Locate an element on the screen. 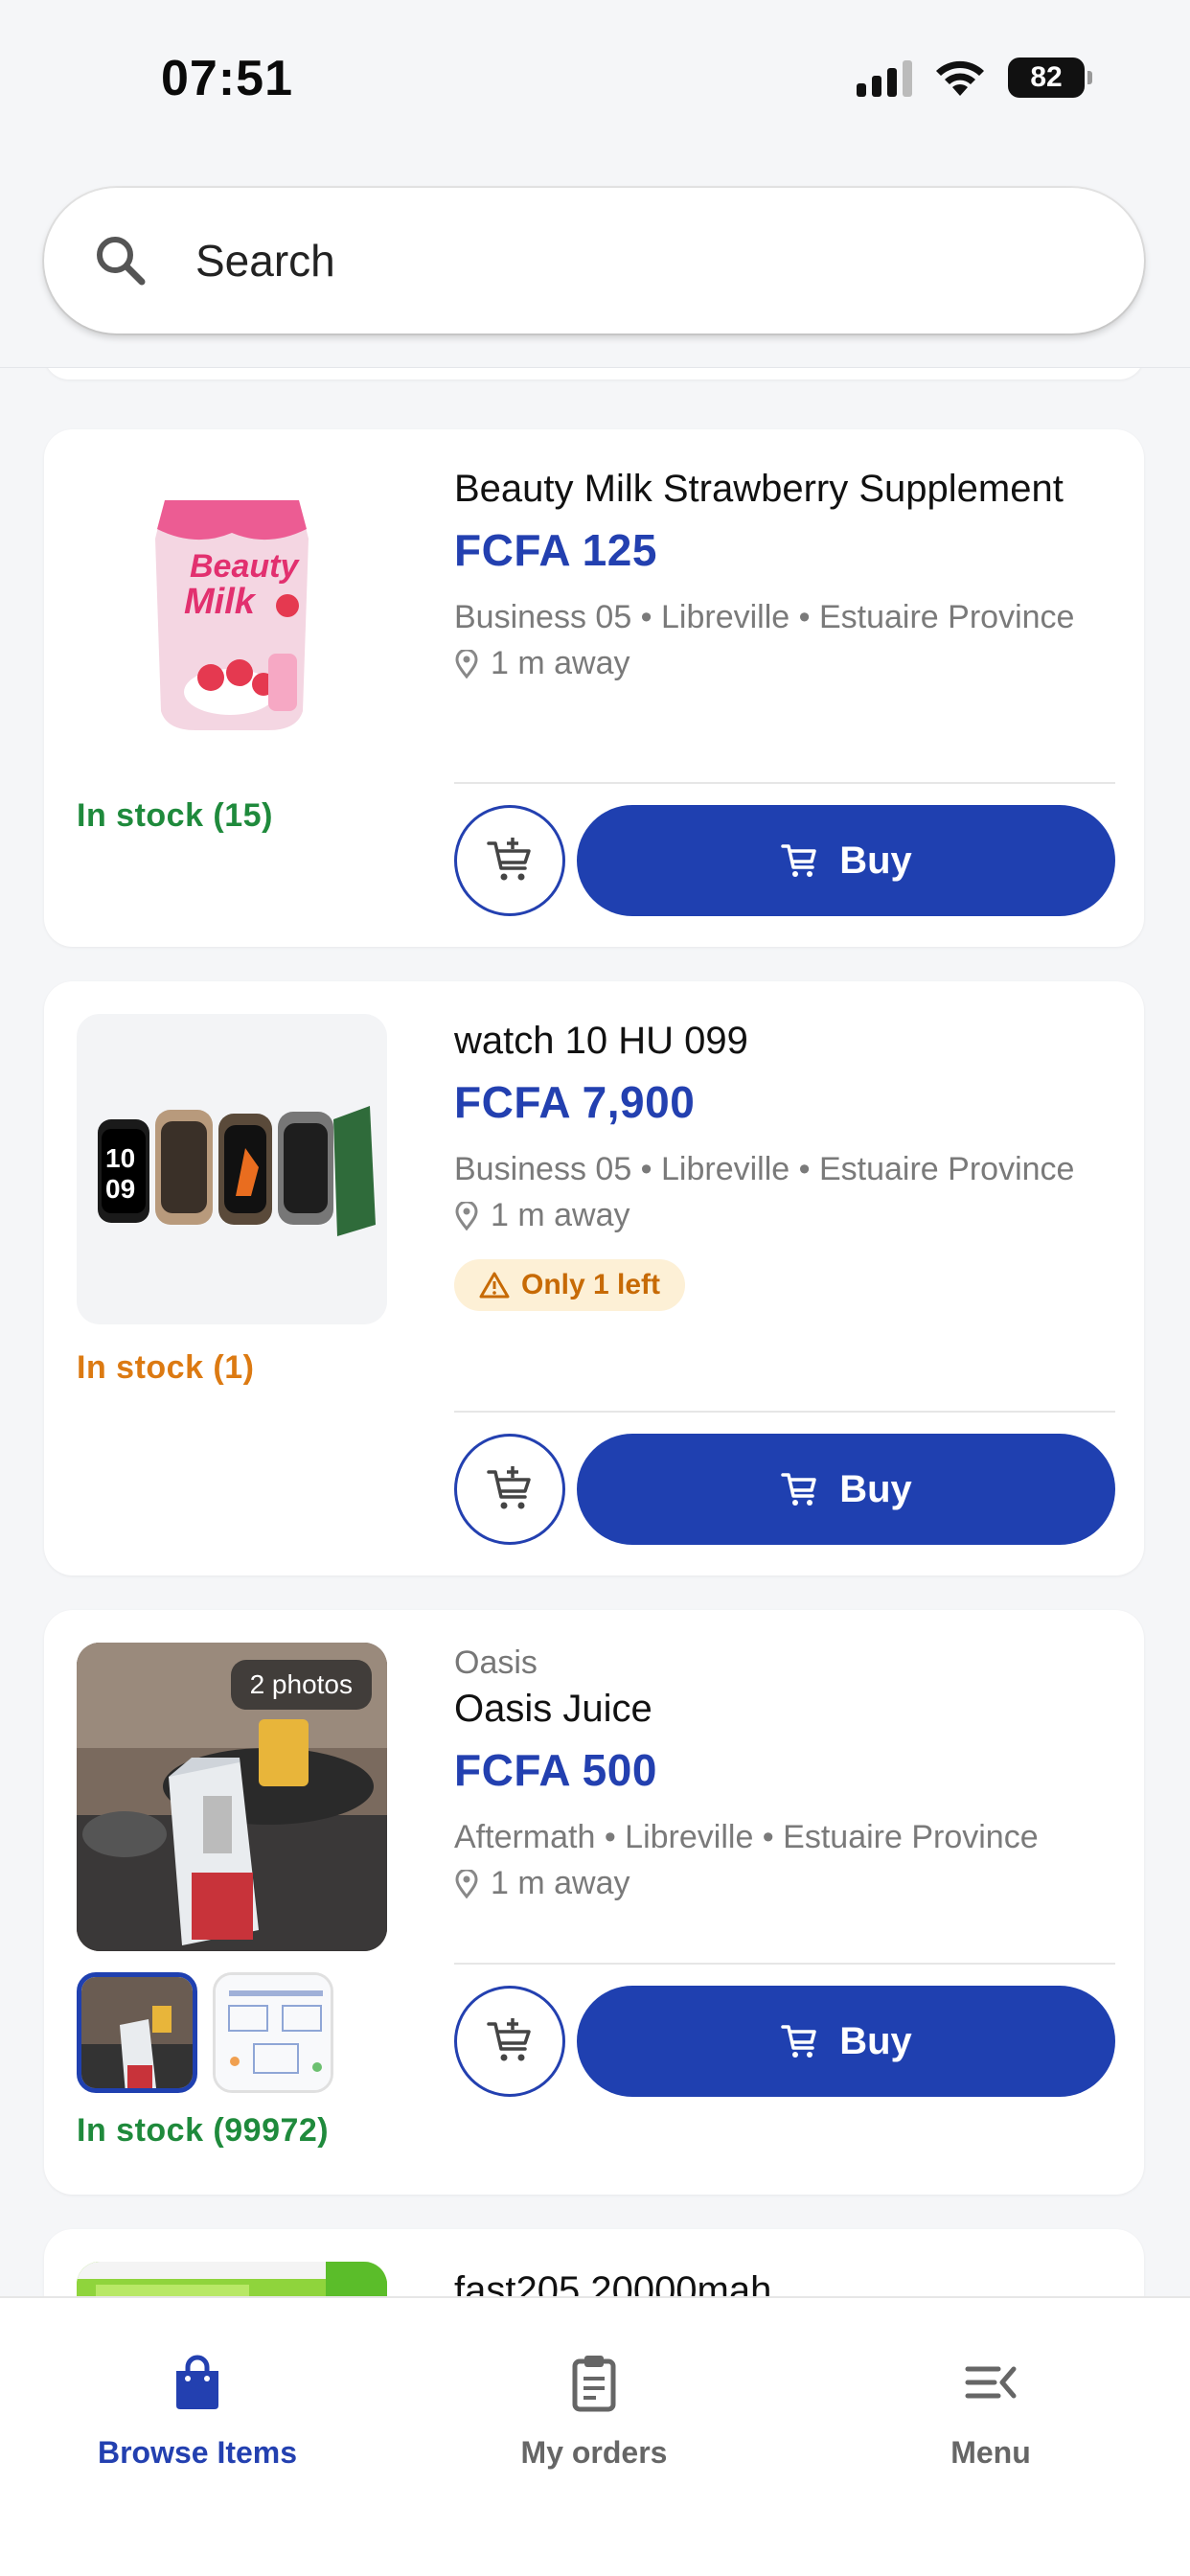 The image size is (1190, 2576). stock-status: In stock (15) is located at coordinates (175, 815).